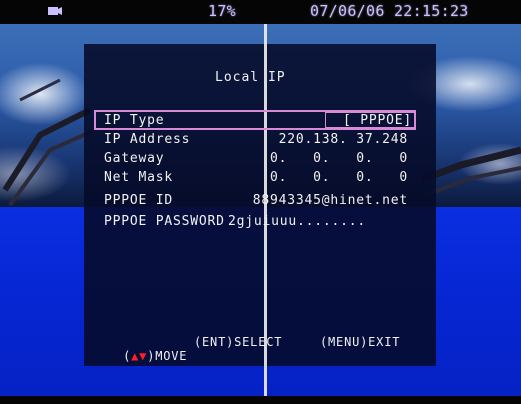  I want to click on menu-title: Local IP, so click(250, 77).